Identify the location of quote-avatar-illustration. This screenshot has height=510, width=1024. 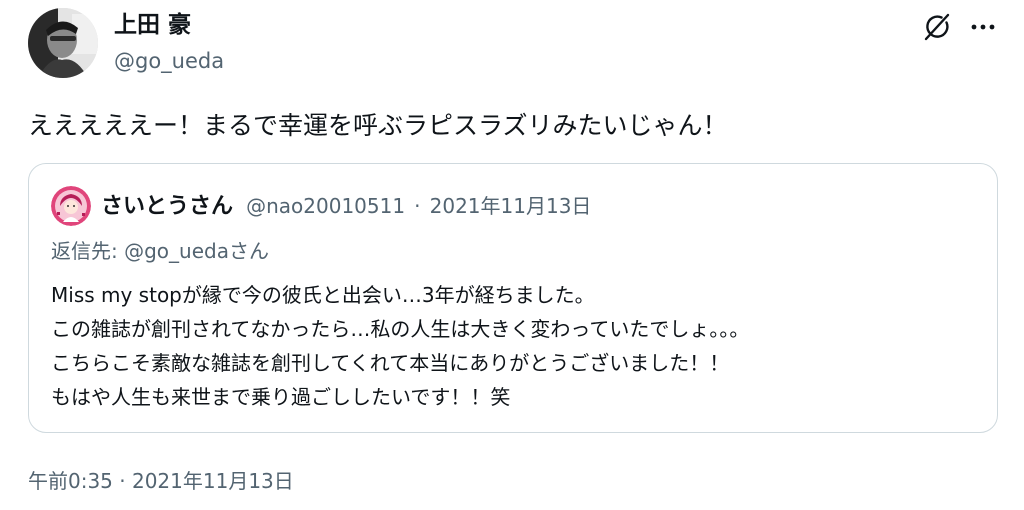
(71, 206).